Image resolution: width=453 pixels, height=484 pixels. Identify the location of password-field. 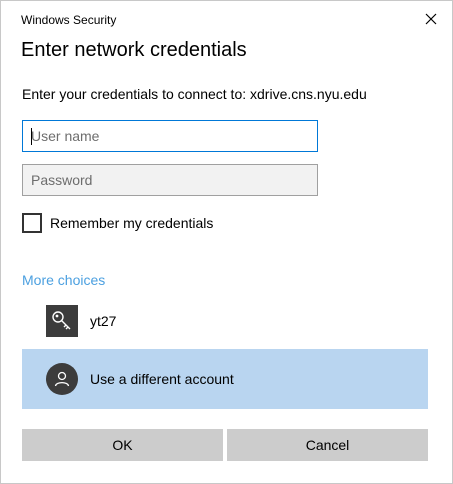
(170, 180).